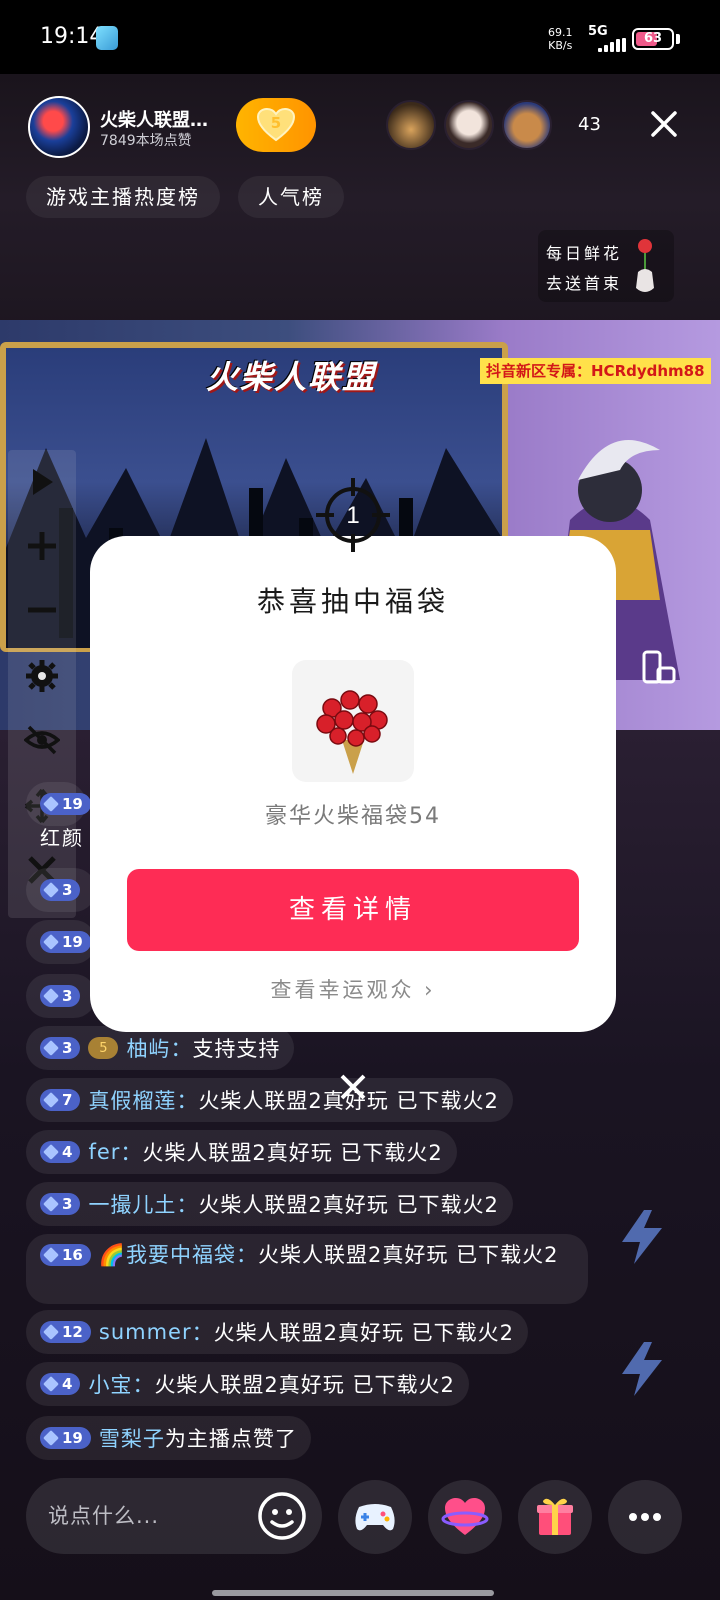 The image size is (720, 1600). What do you see at coordinates (664, 124) in the screenshot?
I see `close-icon` at bounding box center [664, 124].